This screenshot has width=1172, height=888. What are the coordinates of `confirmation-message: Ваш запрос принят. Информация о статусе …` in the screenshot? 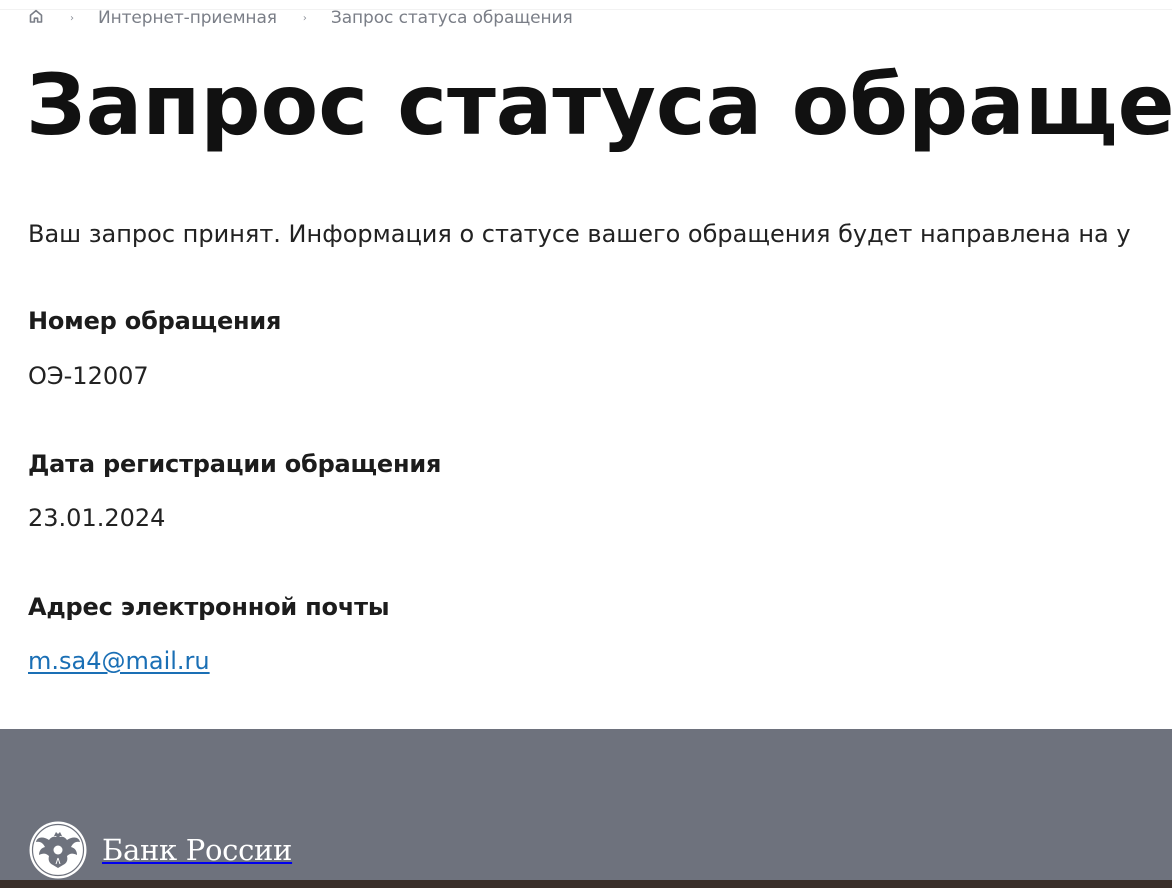 It's located at (579, 234).